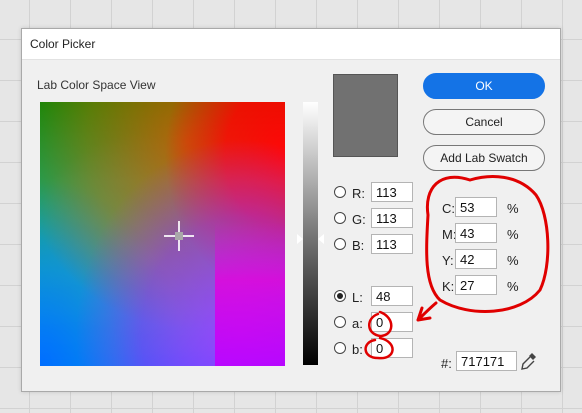 The height and width of the screenshot is (413, 582). Describe the element at coordinates (365, 115) in the screenshot. I see `color-preview-swatch` at that location.